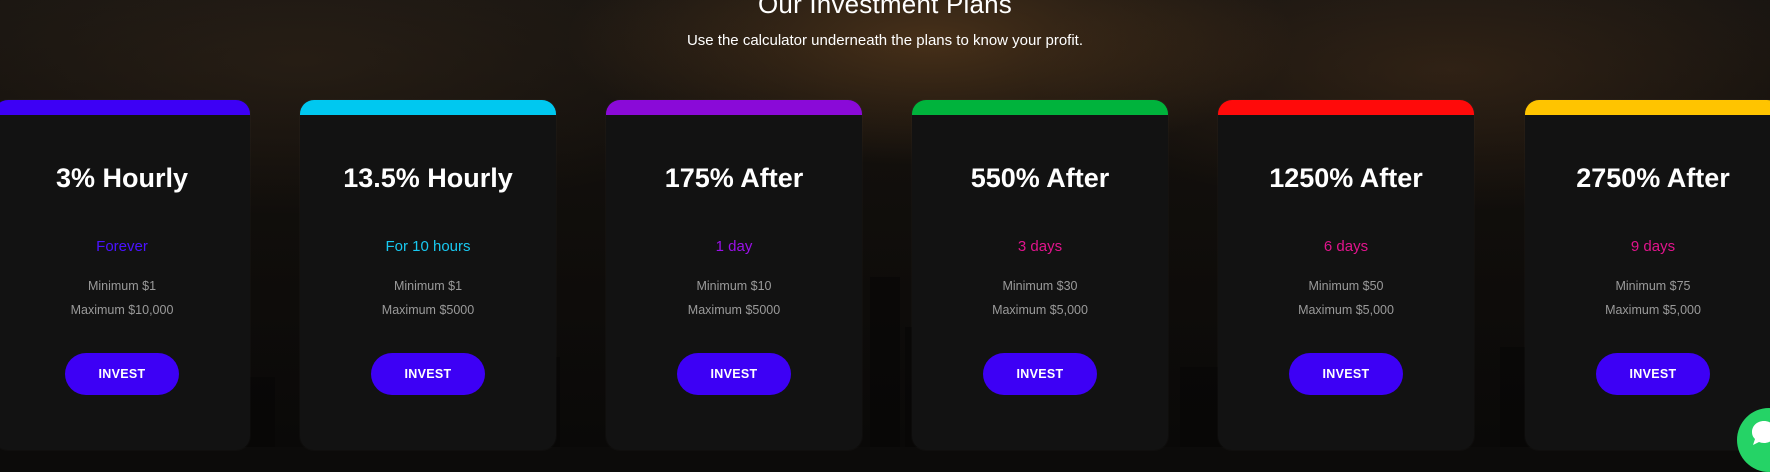  Describe the element at coordinates (428, 178) in the screenshot. I see `plan-title: 13.5% Hourly` at that location.